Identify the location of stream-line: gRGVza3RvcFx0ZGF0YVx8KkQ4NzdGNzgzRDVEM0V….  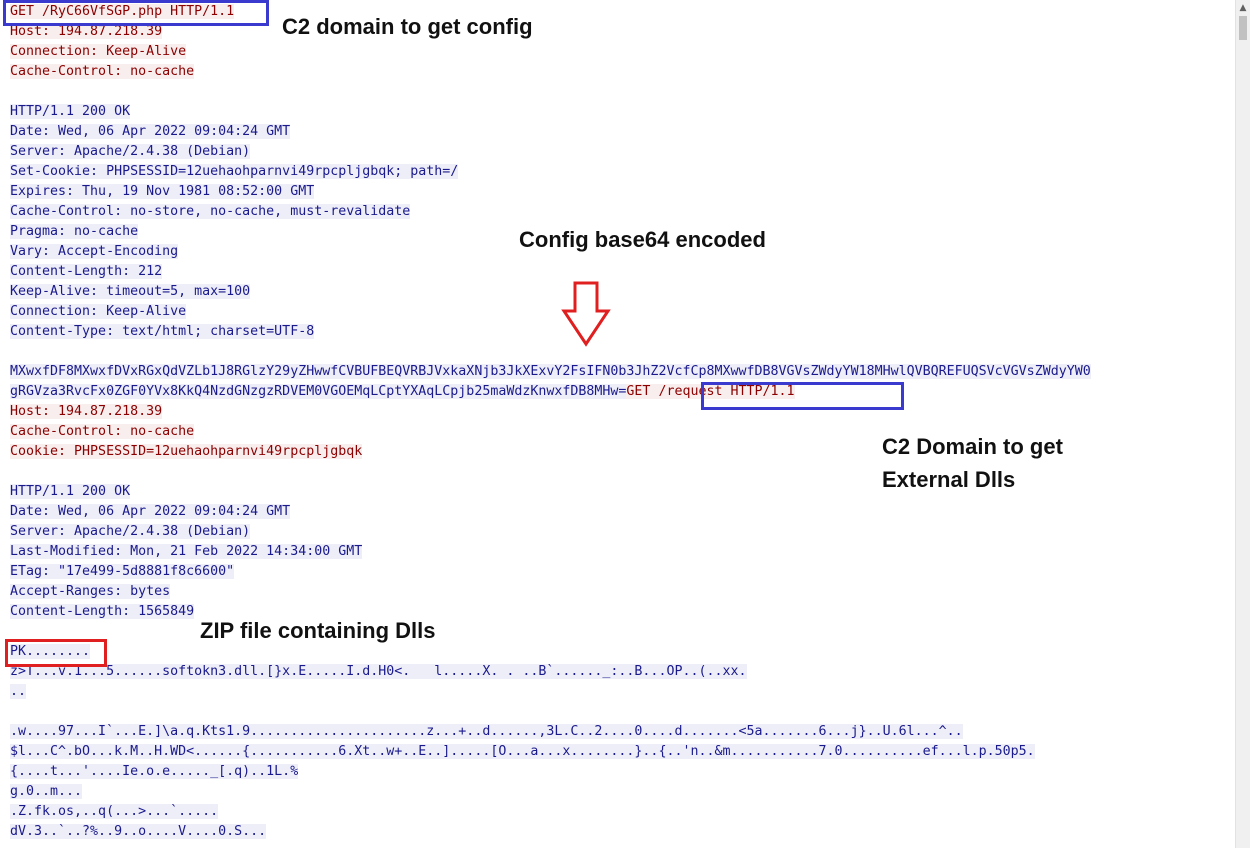
(402, 392).